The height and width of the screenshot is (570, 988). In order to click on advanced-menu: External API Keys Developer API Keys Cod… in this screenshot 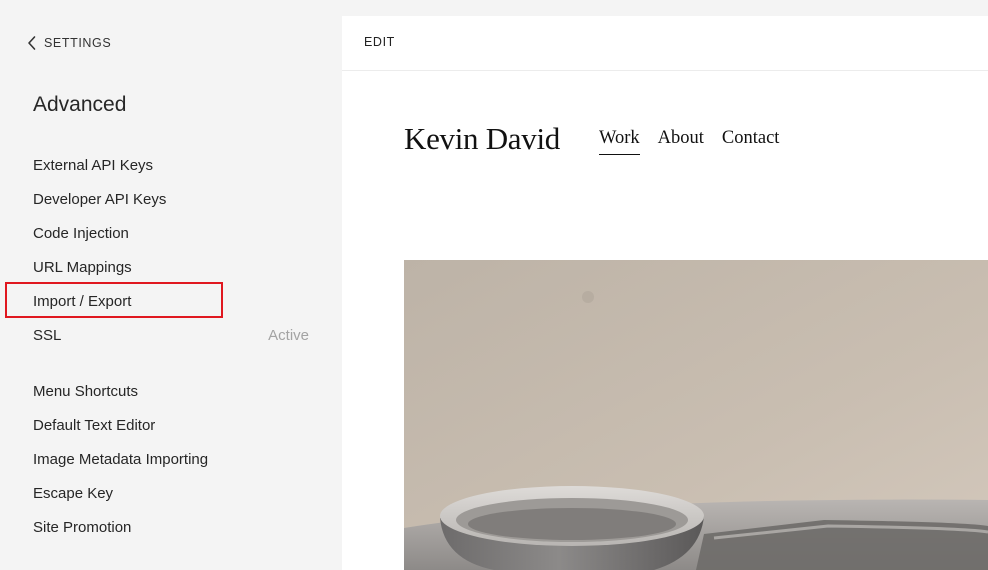, I will do `click(171, 250)`.